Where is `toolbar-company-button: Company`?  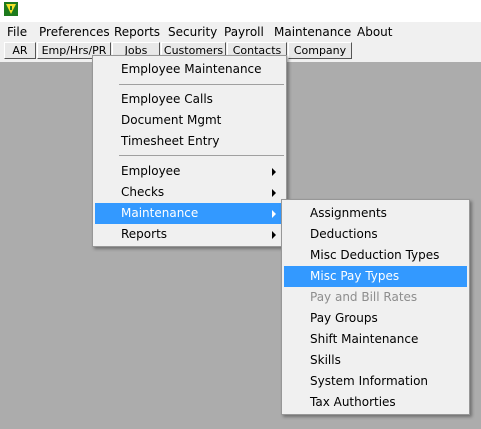 toolbar-company-button: Company is located at coordinates (320, 50).